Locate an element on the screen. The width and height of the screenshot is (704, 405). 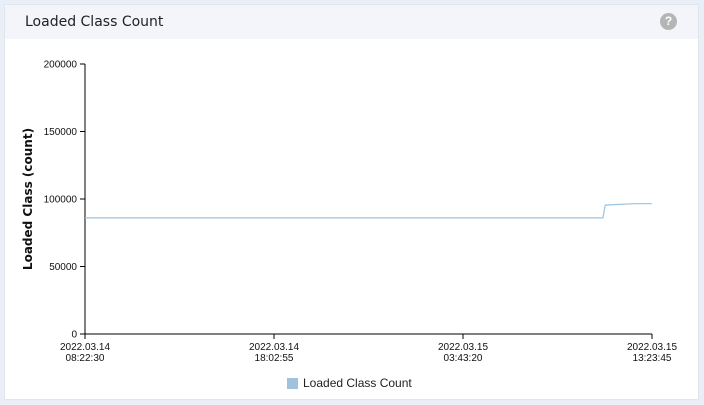
x-tick-label-time: 18:02:55 is located at coordinates (274, 358).